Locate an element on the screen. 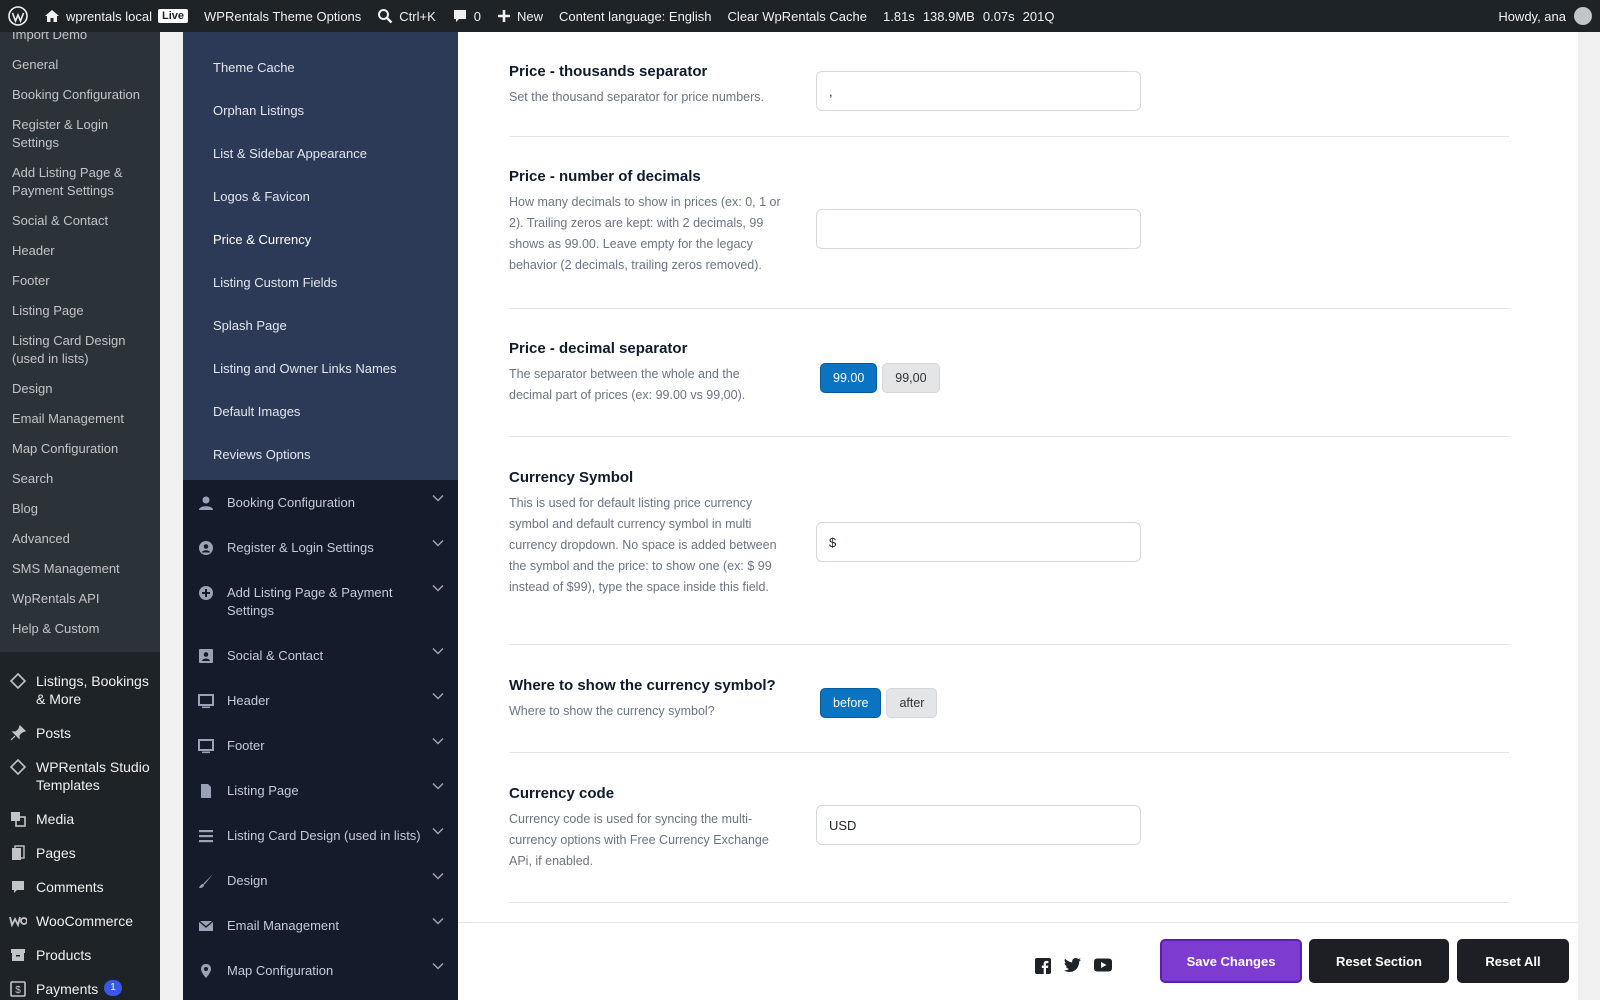 The width and height of the screenshot is (1600, 1000). panel-section-item: Design is located at coordinates (320, 880).